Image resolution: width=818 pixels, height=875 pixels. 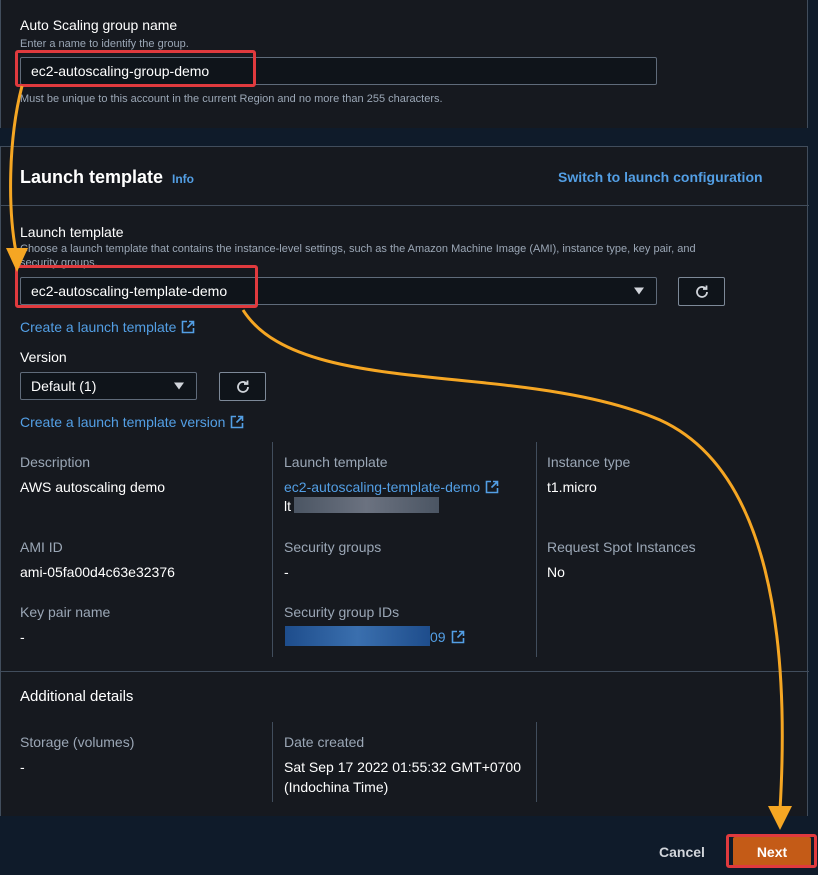 I want to click on refresh-versions-button, so click(x=242, y=386).